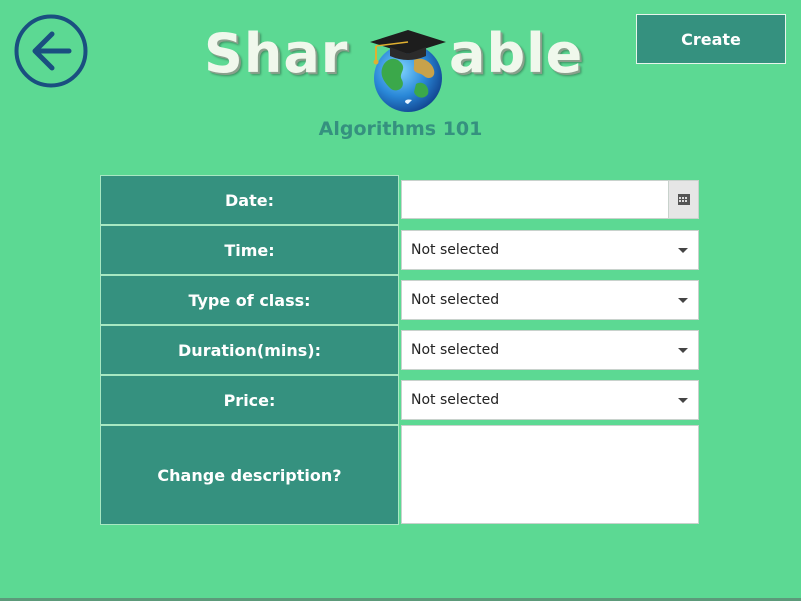 The height and width of the screenshot is (601, 801). Describe the element at coordinates (550, 300) in the screenshot. I see `type-of-class-select: Not selected` at that location.